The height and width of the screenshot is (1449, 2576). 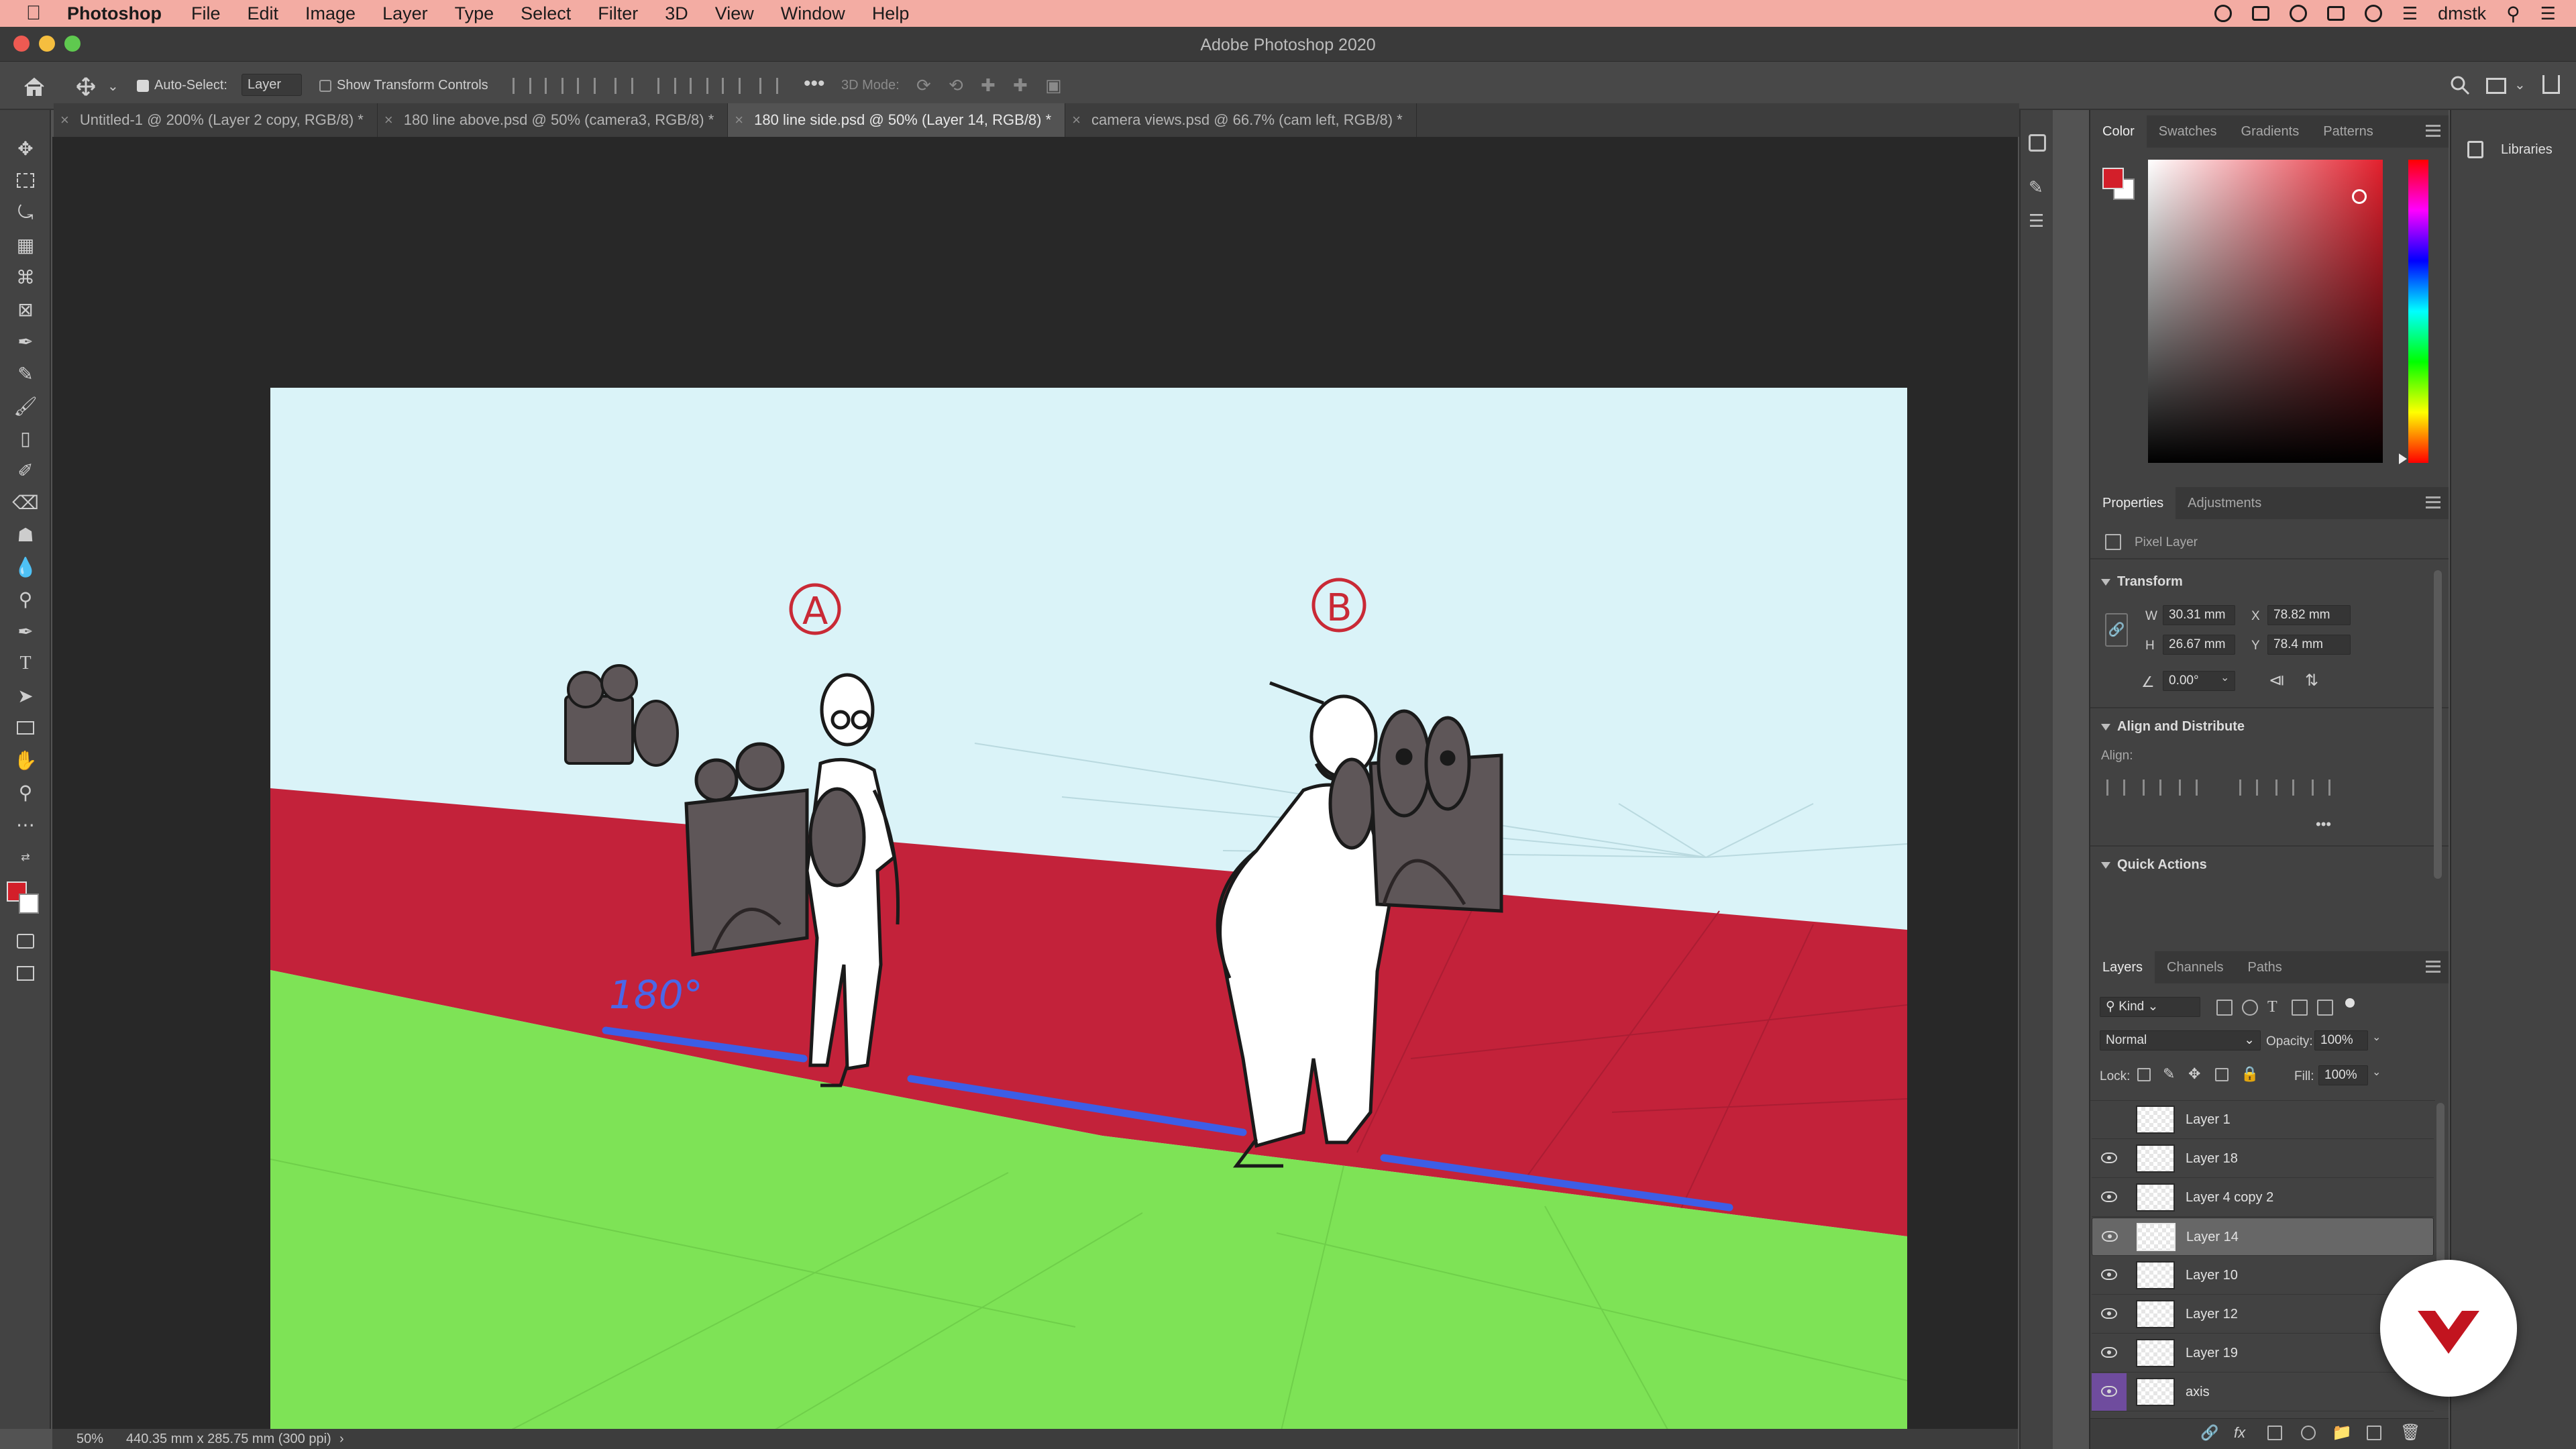 I want to click on align-right-icon, so click(x=586, y=86).